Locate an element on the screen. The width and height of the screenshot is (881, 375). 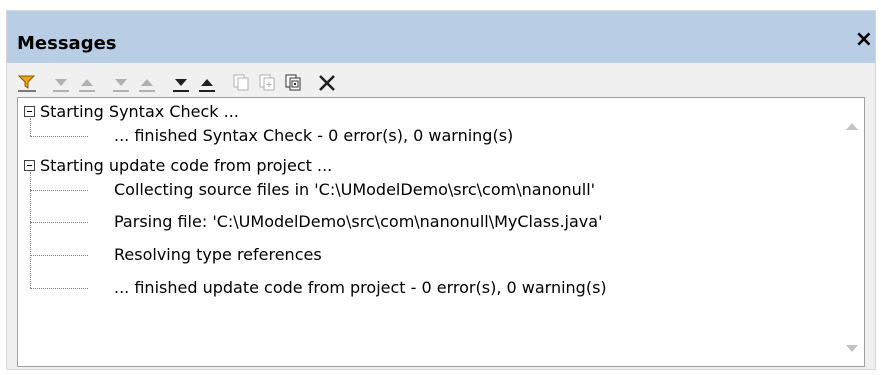
next-warning-button is located at coordinates (121, 83).